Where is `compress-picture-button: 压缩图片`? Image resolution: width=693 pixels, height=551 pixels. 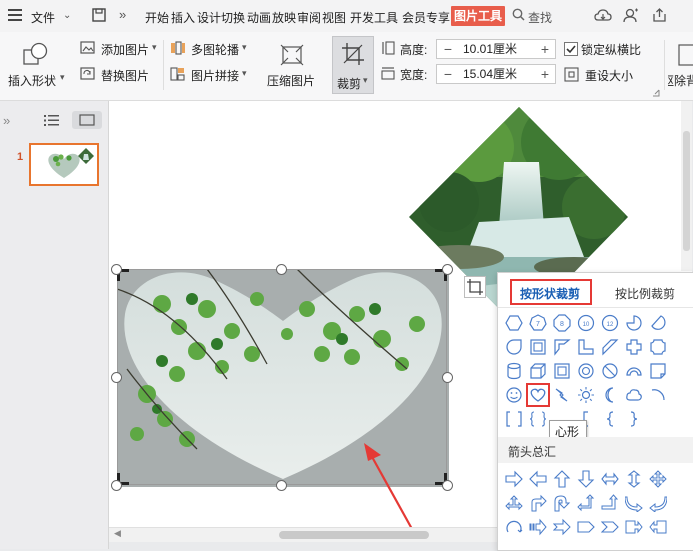 compress-picture-button: 压缩图片 is located at coordinates (292, 65).